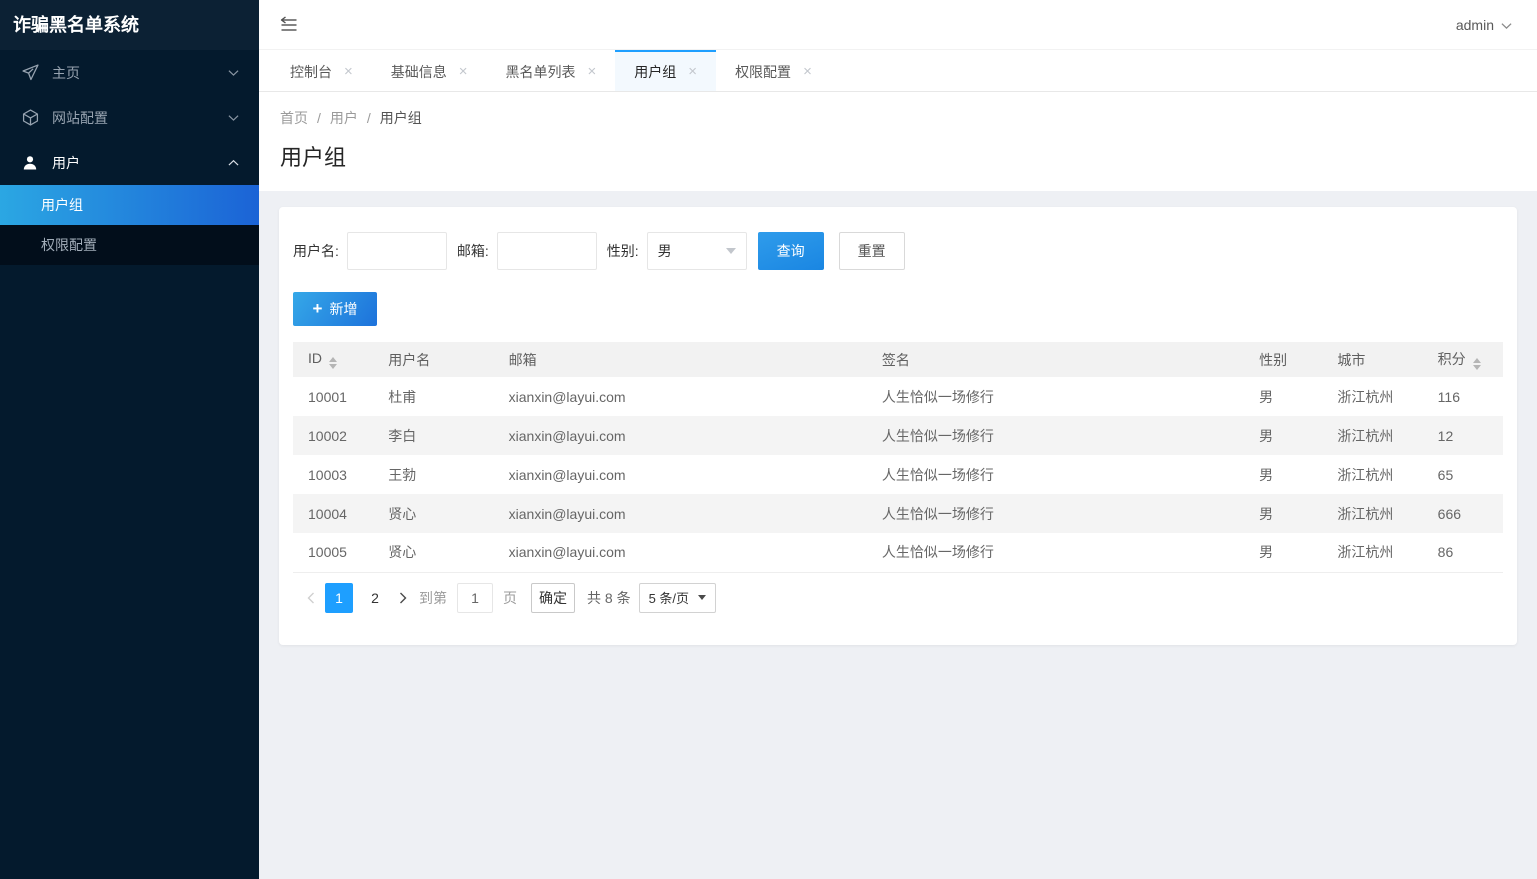 The height and width of the screenshot is (879, 1537). Describe the element at coordinates (898, 141) in the screenshot. I see `breadcrumb-title-section: 首页 / 用户 / 用户组 用户组` at that location.